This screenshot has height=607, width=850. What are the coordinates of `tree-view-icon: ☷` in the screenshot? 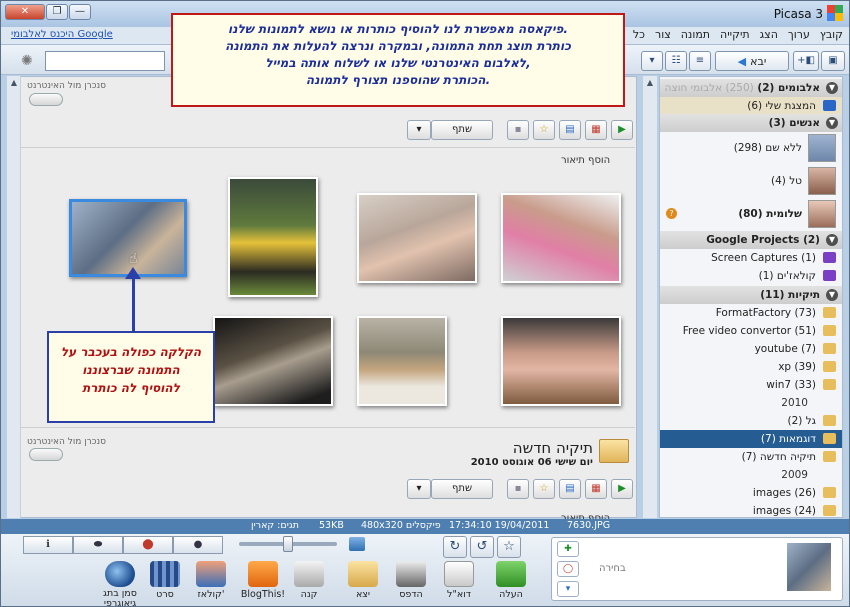 It's located at (676, 61).